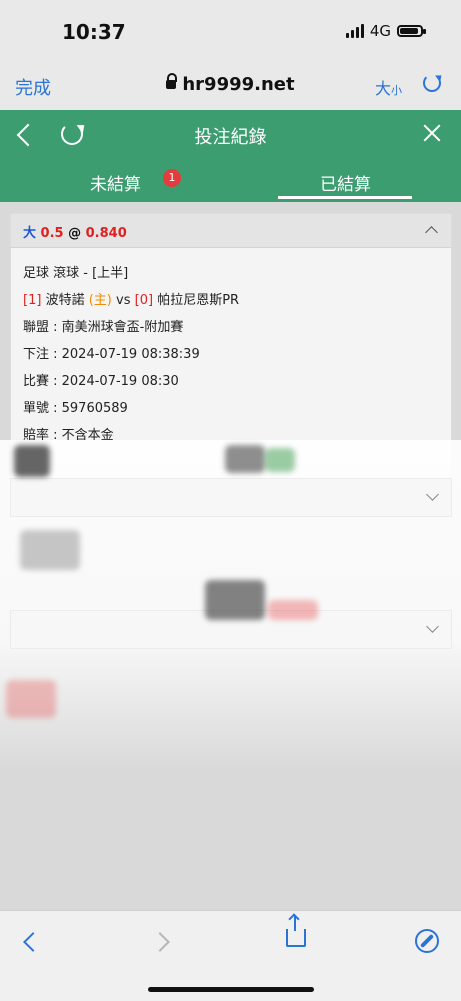  Describe the element at coordinates (296, 931) in the screenshot. I see `share-icon` at that location.